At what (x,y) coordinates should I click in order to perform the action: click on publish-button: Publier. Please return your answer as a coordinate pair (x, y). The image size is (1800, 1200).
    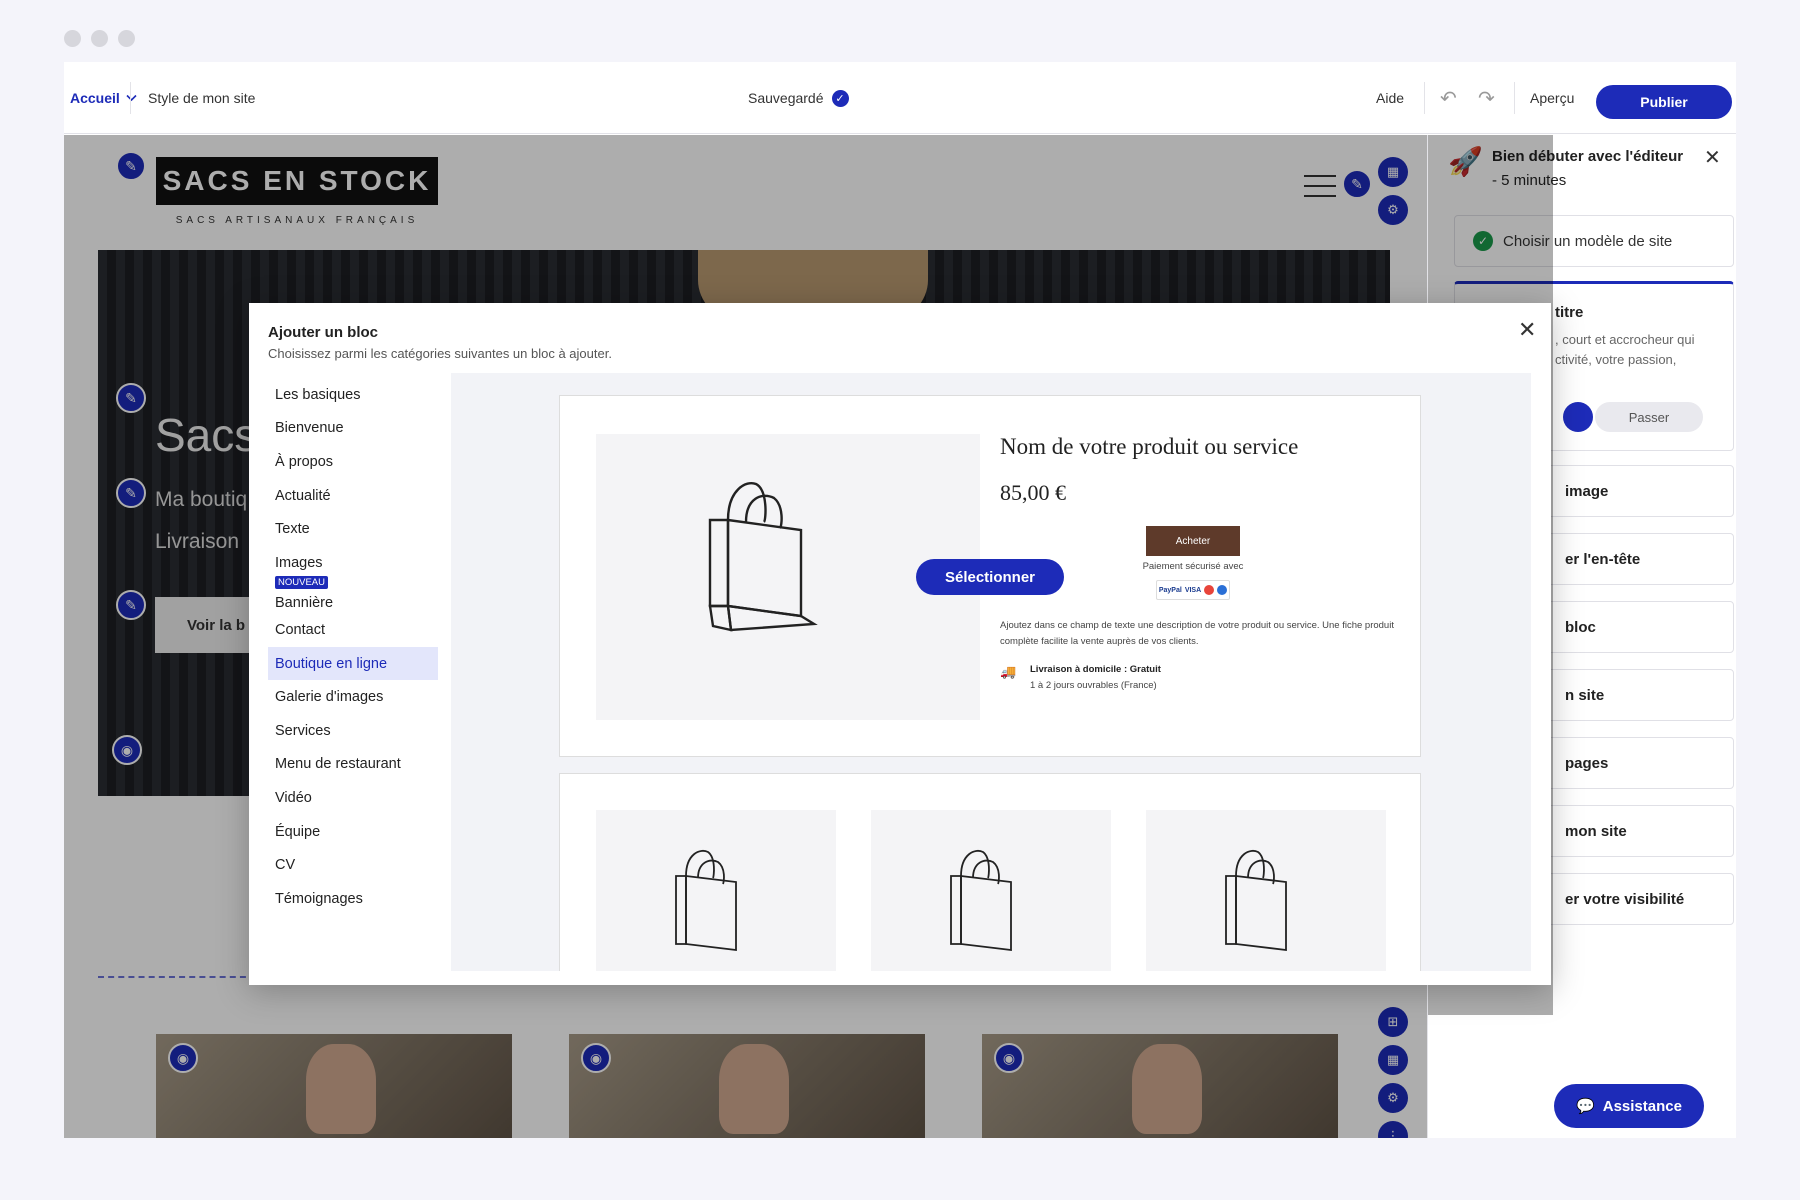
    Looking at the image, I should click on (1664, 102).